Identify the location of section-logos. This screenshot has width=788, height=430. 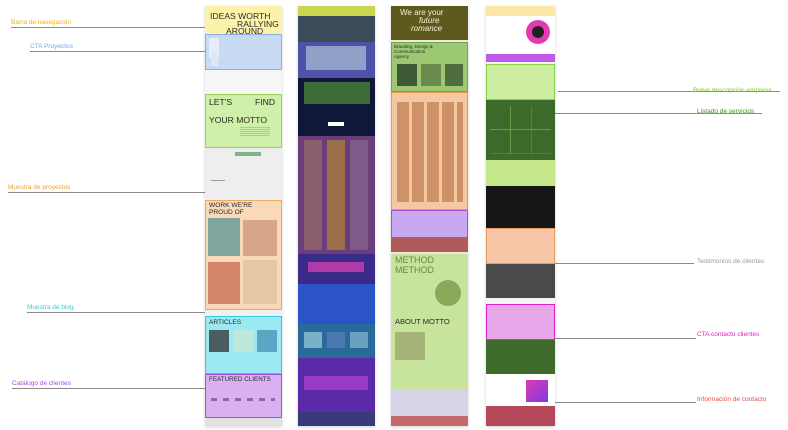
(429, 224).